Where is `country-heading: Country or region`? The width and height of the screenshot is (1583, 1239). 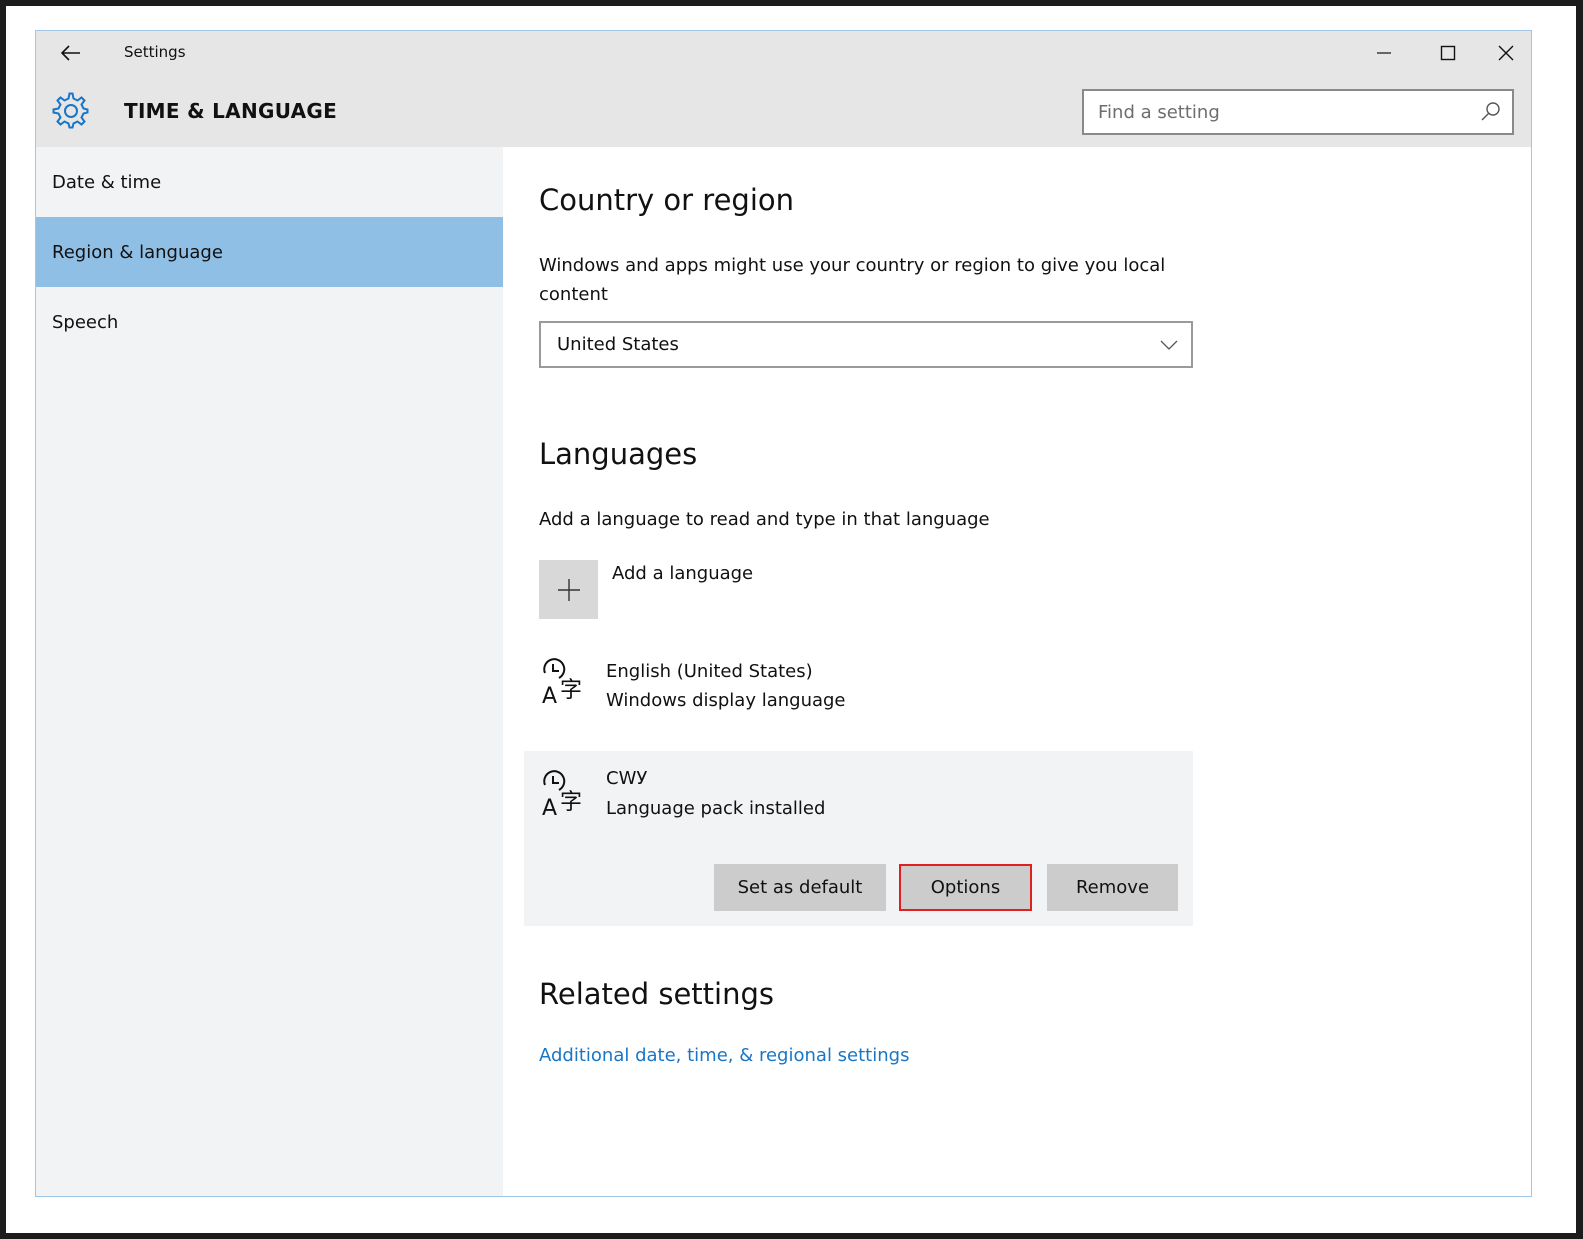 country-heading: Country or region is located at coordinates (667, 200).